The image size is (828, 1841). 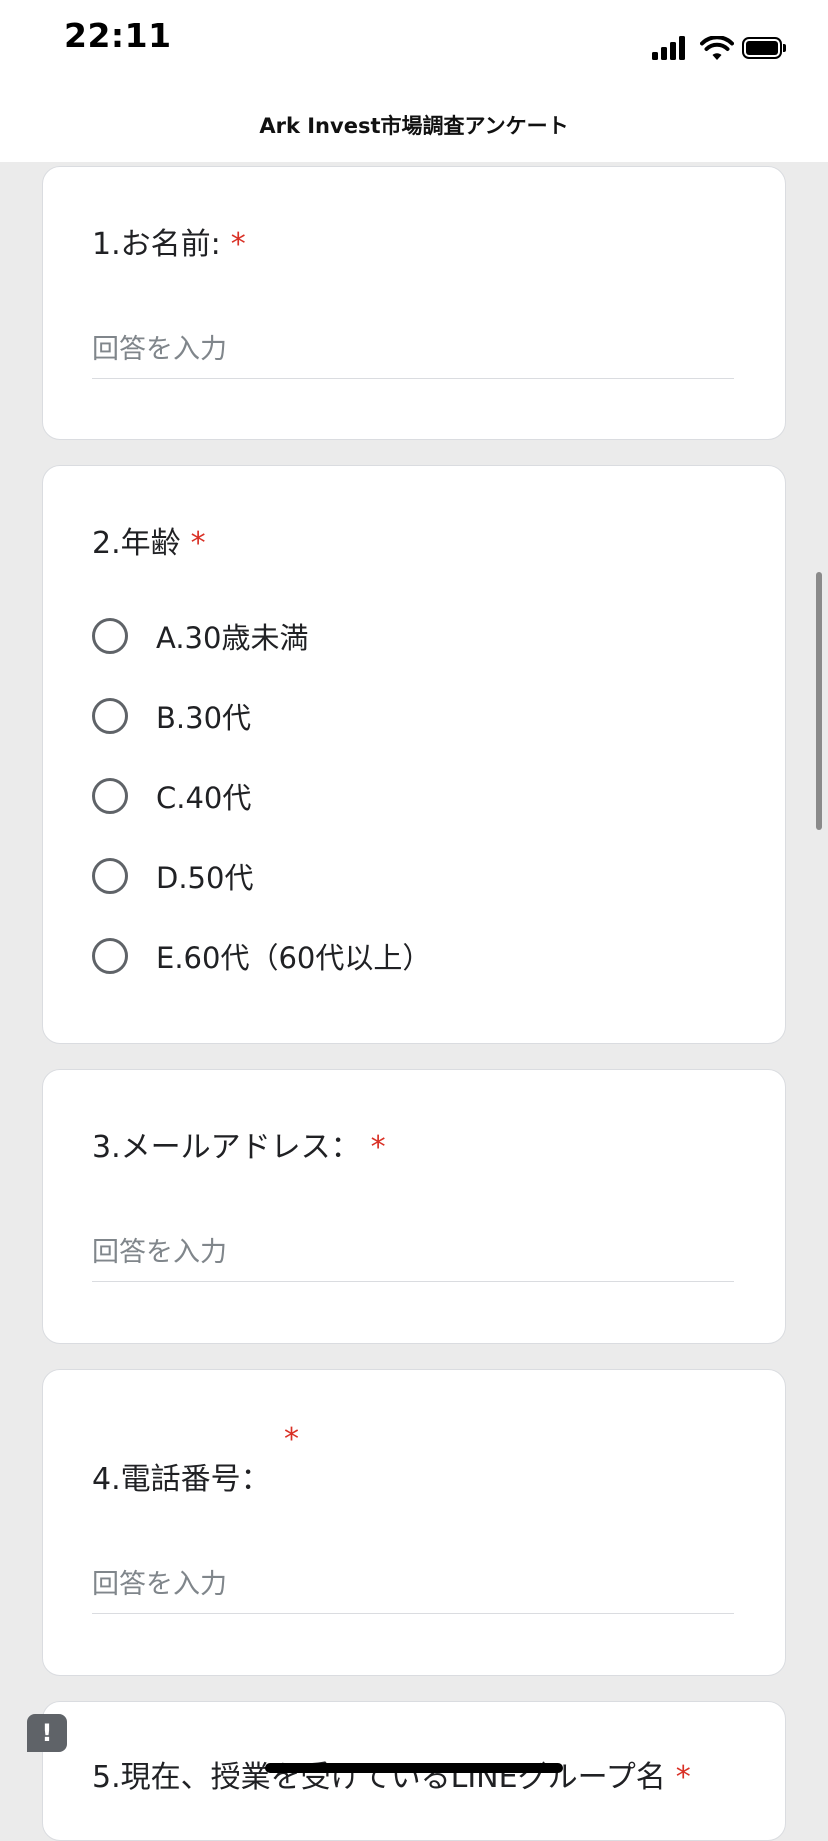 What do you see at coordinates (413, 353) in the screenshot?
I see `name-input: 回答を入力` at bounding box center [413, 353].